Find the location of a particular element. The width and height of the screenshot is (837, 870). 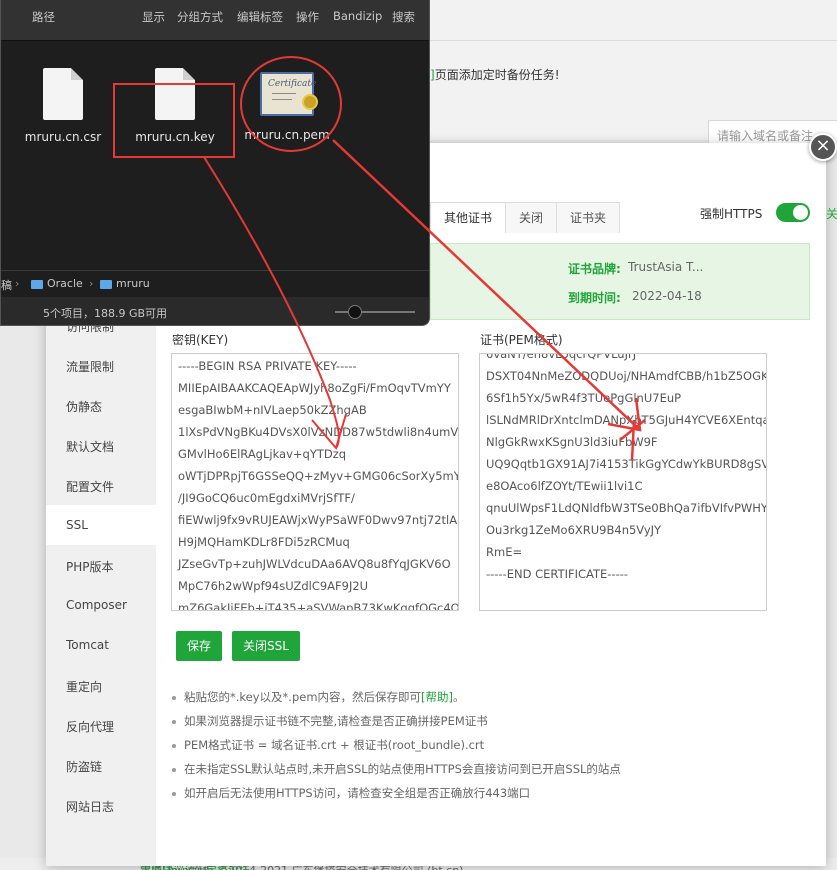

key-line: esgaBIwbM+nIVLaep50kZZhgAB is located at coordinates (272, 410).